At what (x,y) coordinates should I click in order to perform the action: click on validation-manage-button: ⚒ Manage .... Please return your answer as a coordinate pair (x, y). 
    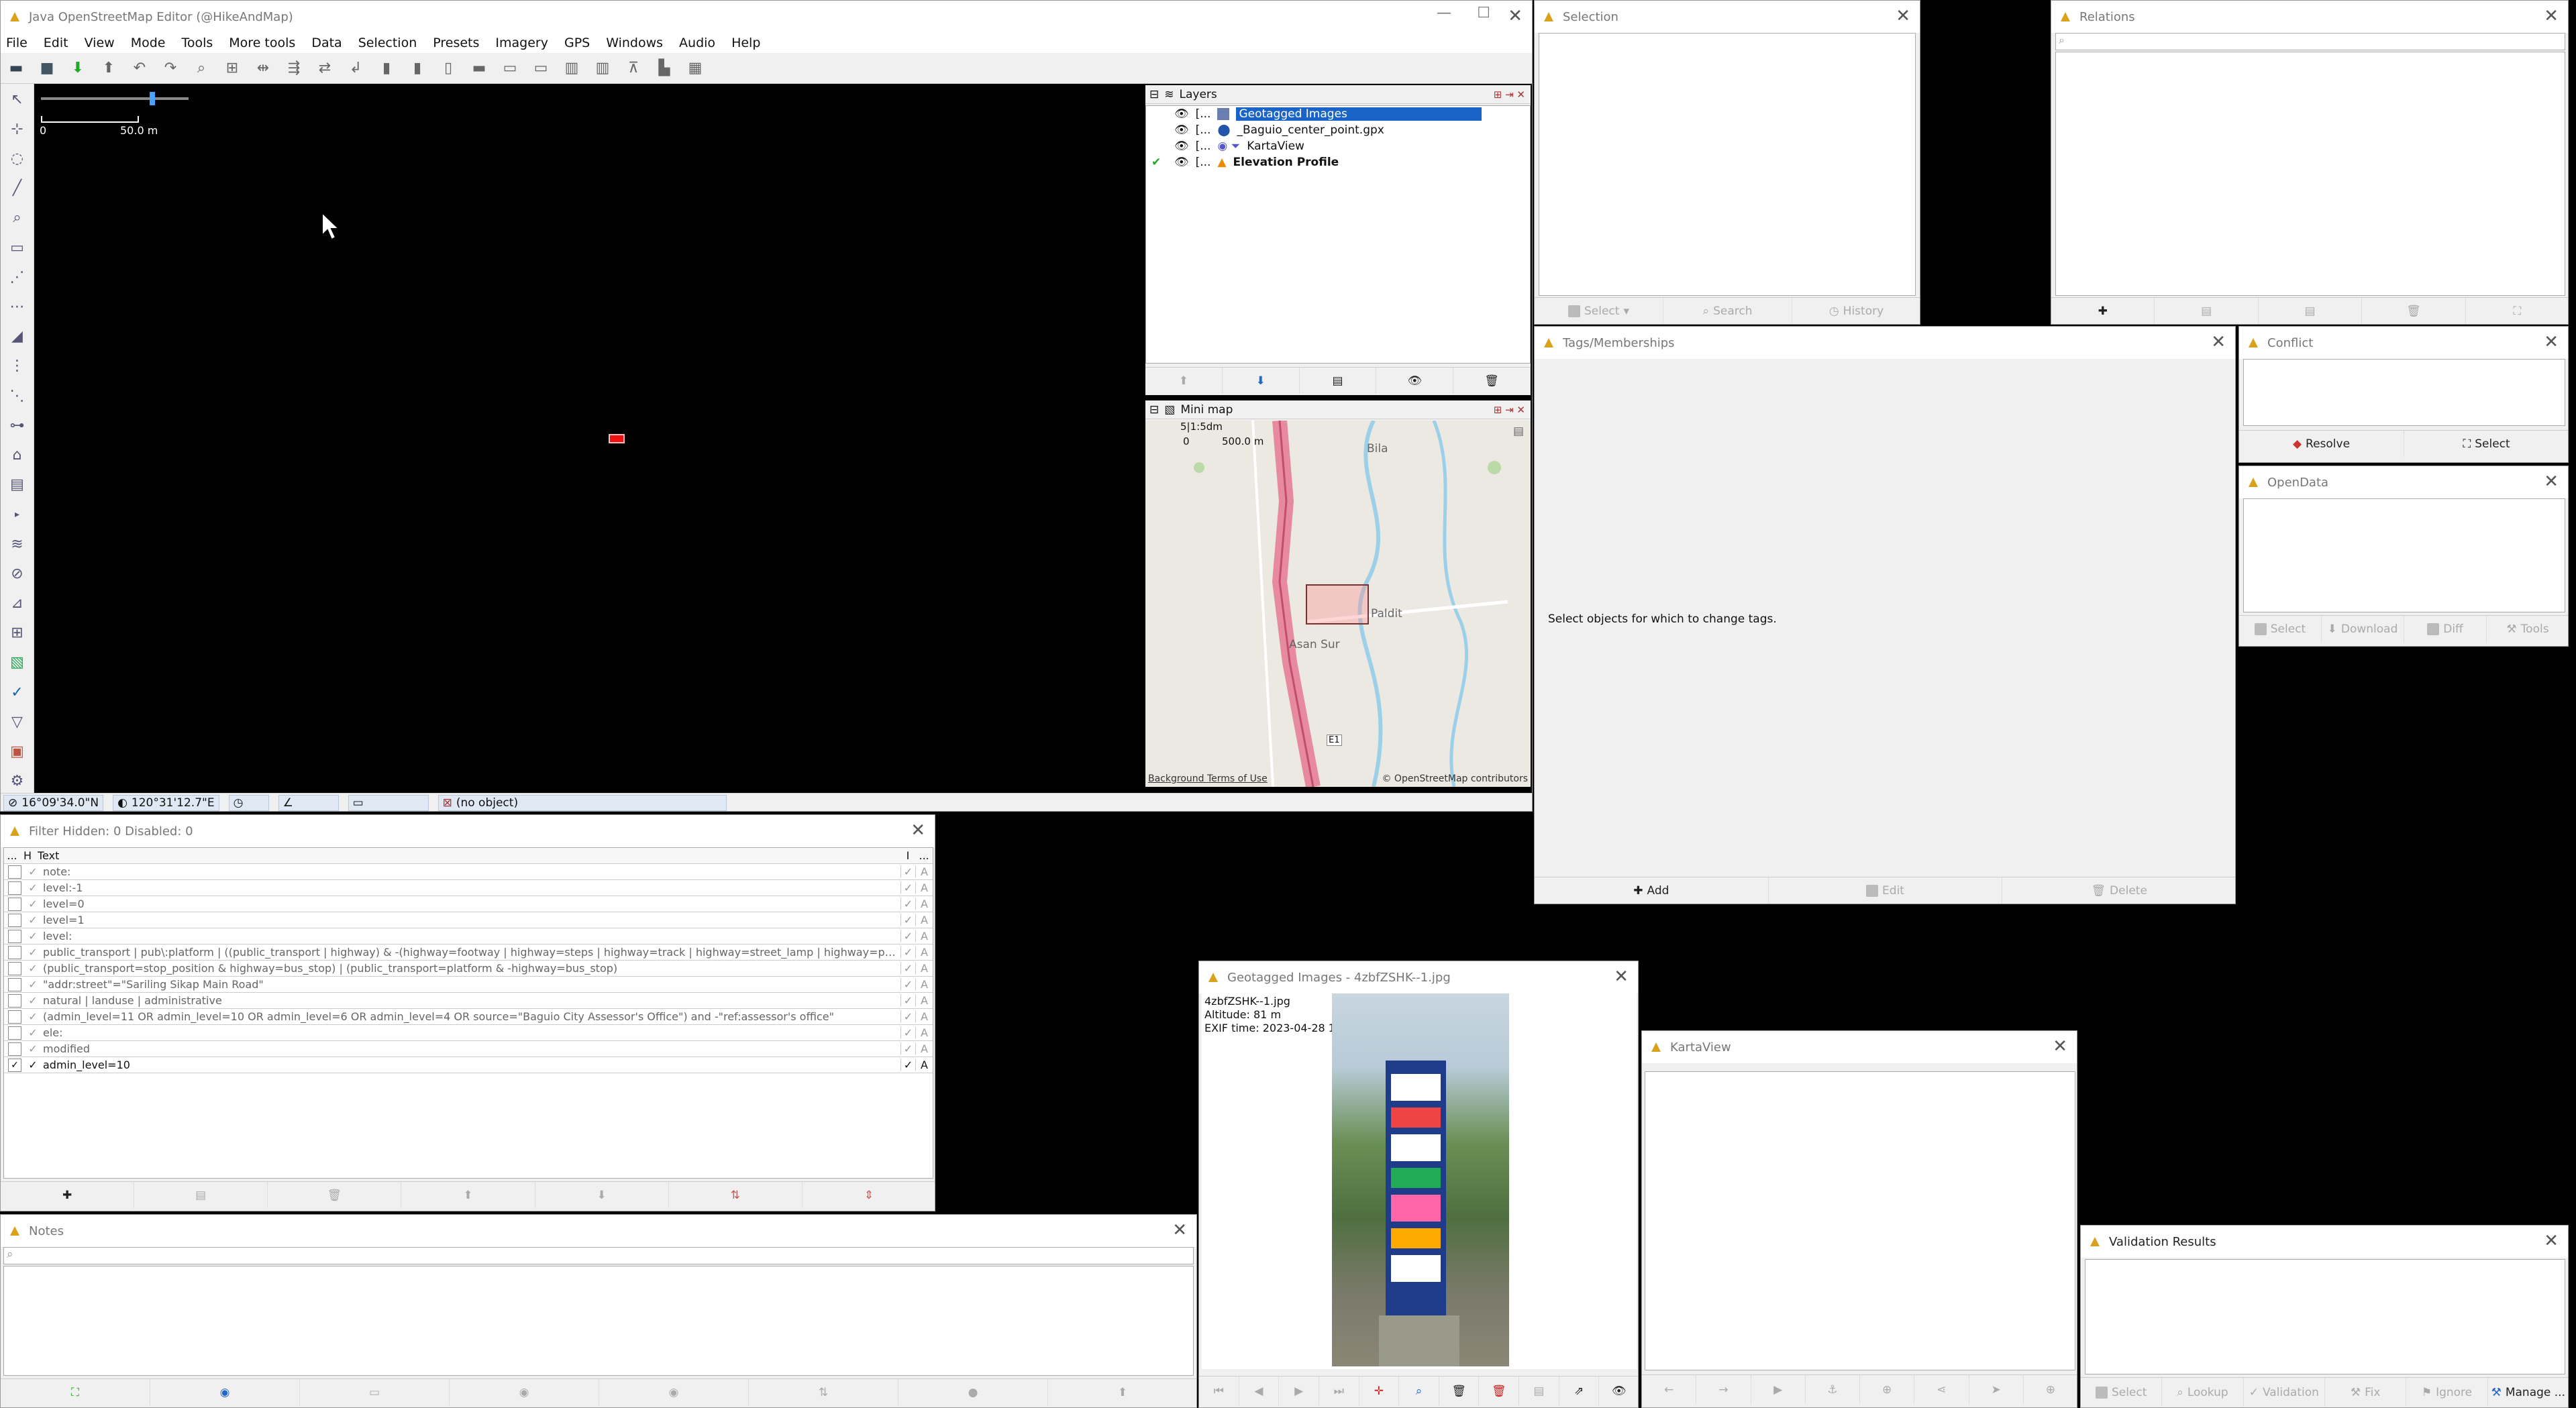
    Looking at the image, I should click on (2528, 1392).